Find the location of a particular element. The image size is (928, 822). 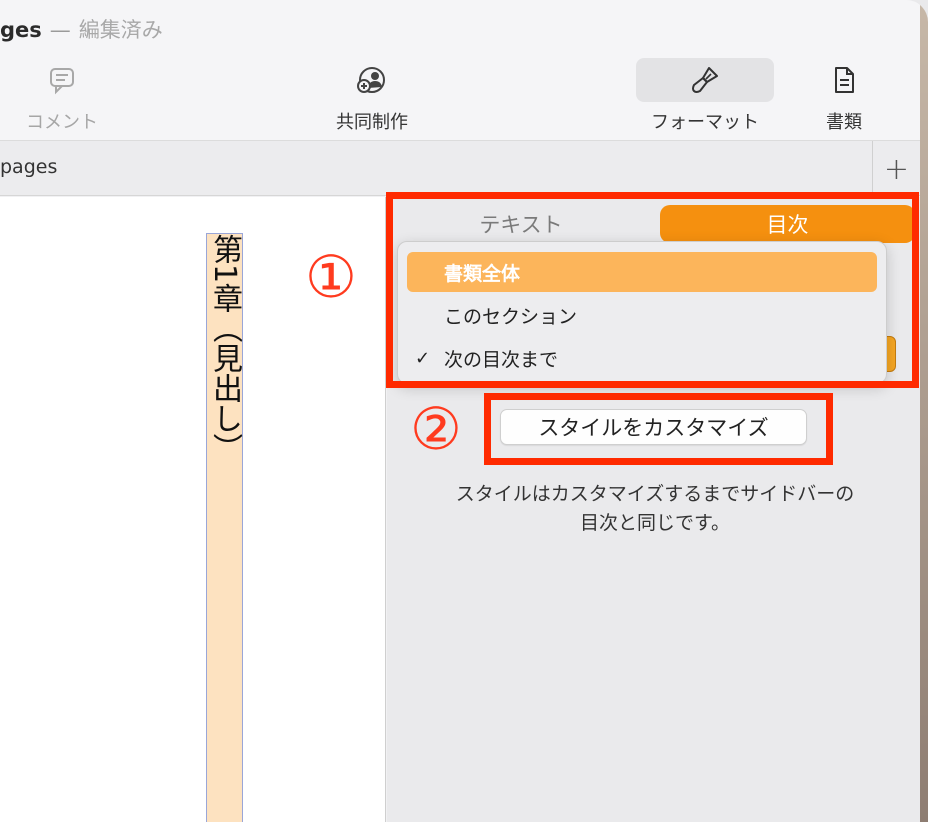

add-tab-button: + is located at coordinates (896, 169).